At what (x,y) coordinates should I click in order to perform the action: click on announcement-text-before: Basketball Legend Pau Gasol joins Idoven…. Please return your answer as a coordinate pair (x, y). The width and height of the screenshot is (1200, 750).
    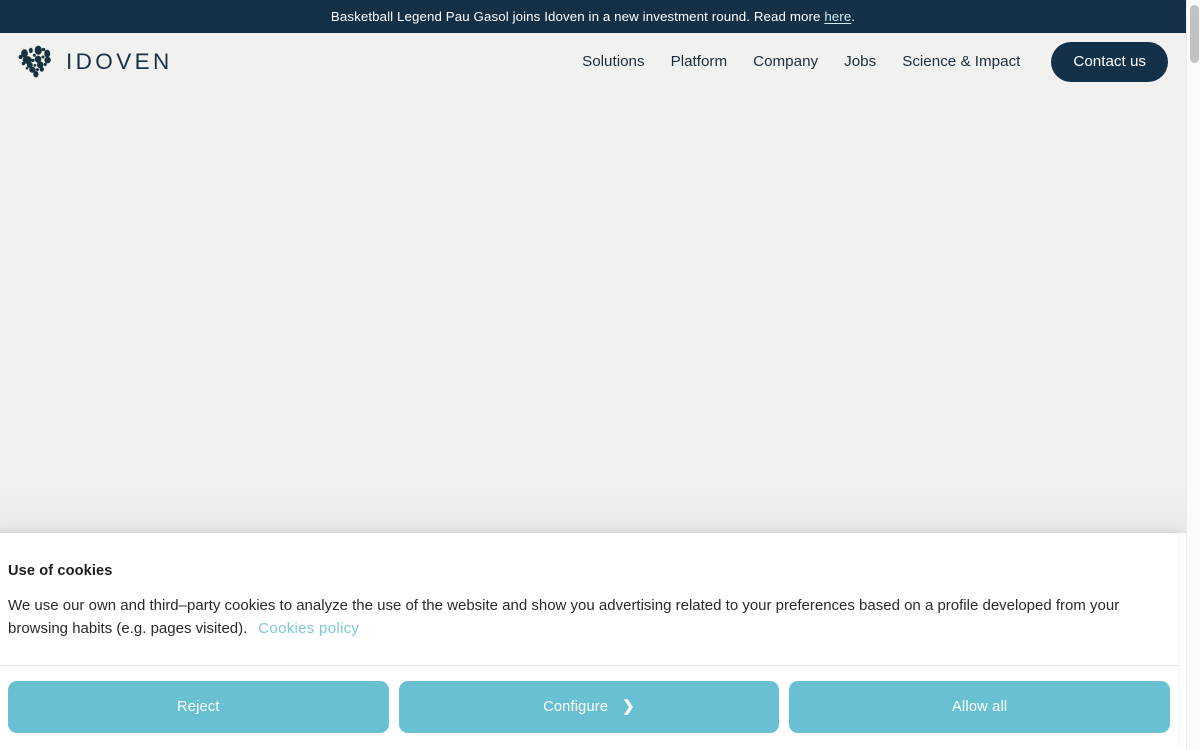
    Looking at the image, I should click on (577, 16).